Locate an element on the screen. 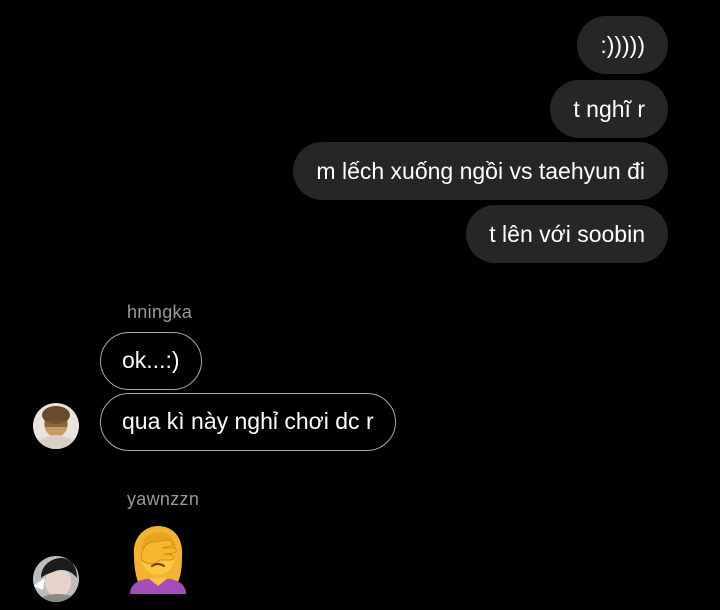 The width and height of the screenshot is (720, 610). sent-message: t nghĩ r is located at coordinates (609, 109).